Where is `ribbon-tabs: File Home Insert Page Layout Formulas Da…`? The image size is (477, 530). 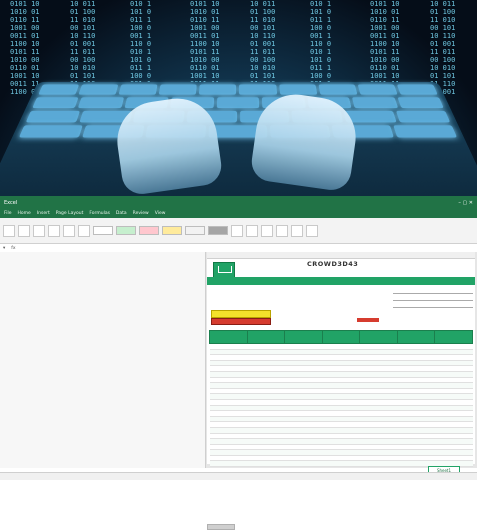 ribbon-tabs: File Home Insert Page Layout Formulas Da… is located at coordinates (238, 213).